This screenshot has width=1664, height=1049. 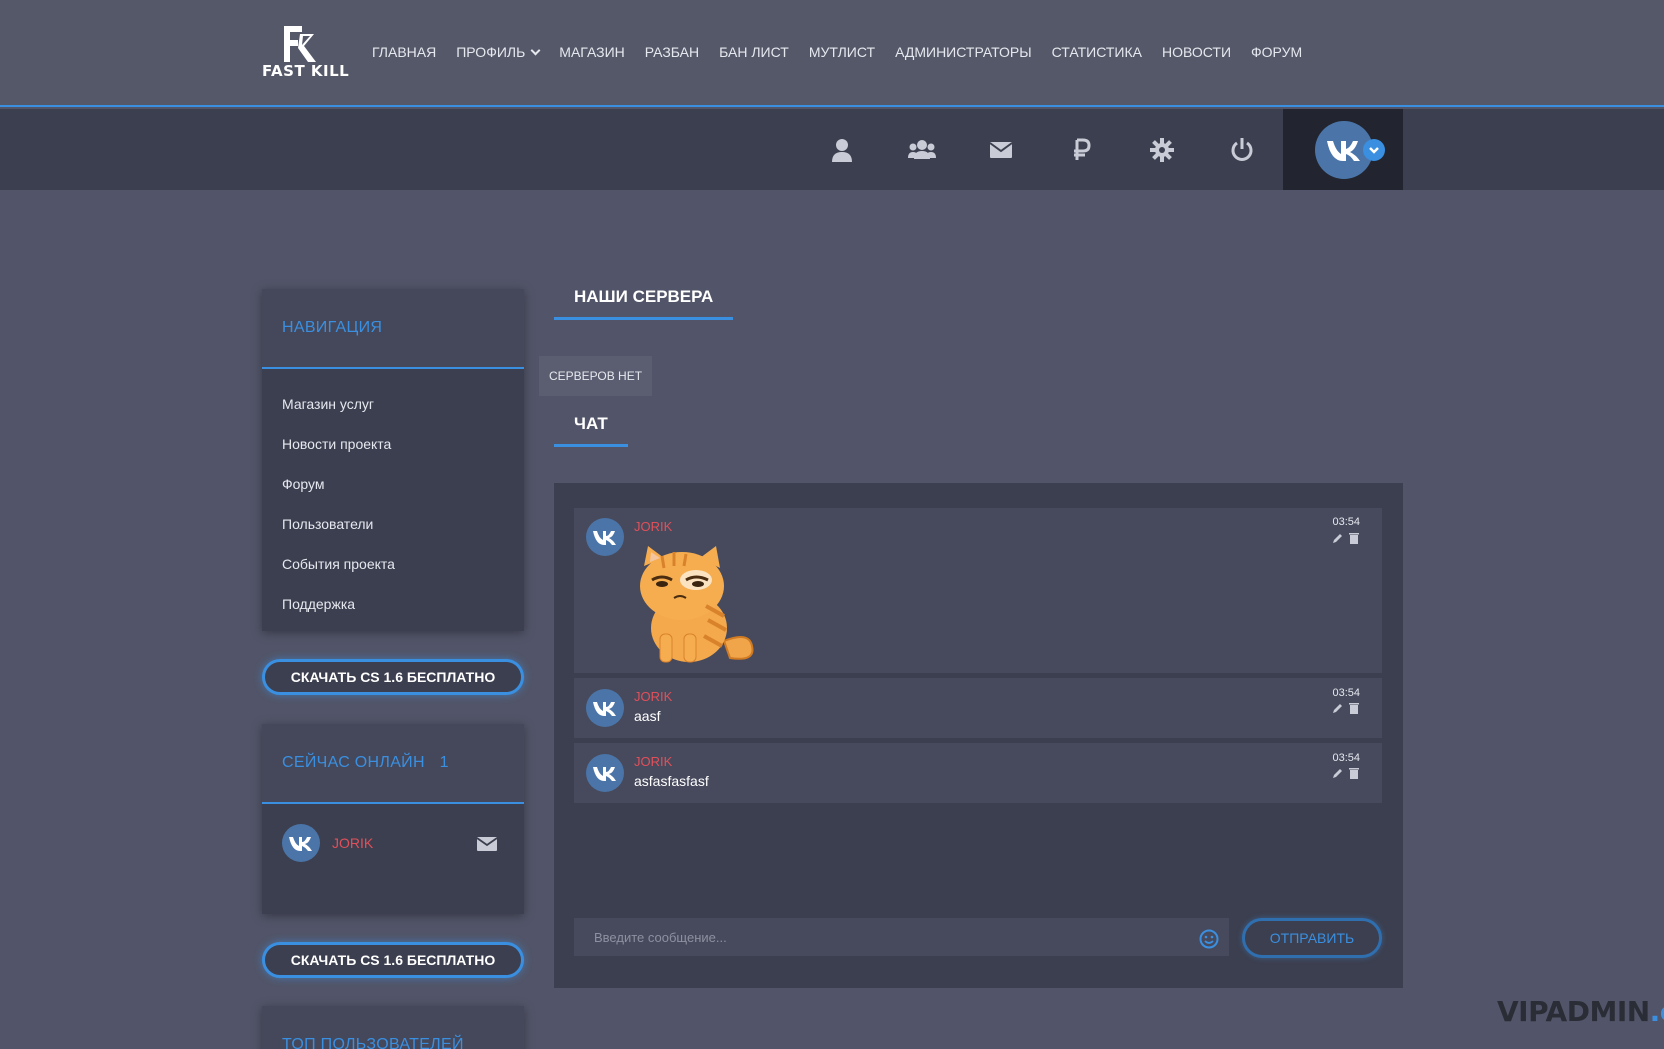 I want to click on power-icon, so click(x=1242, y=150).